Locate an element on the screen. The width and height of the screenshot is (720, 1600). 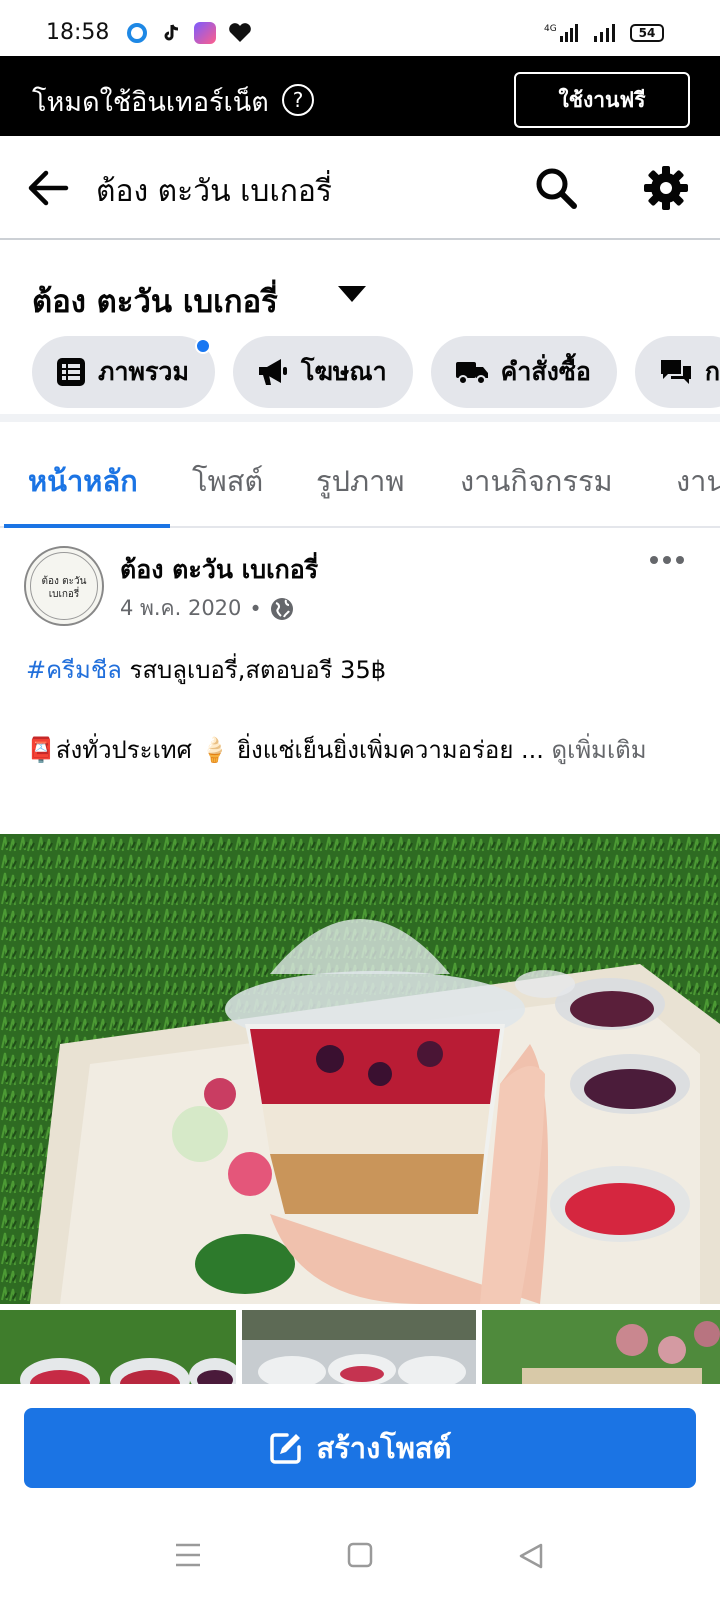
create-post-label: สร้างโพสต์ is located at coordinates (384, 1448).